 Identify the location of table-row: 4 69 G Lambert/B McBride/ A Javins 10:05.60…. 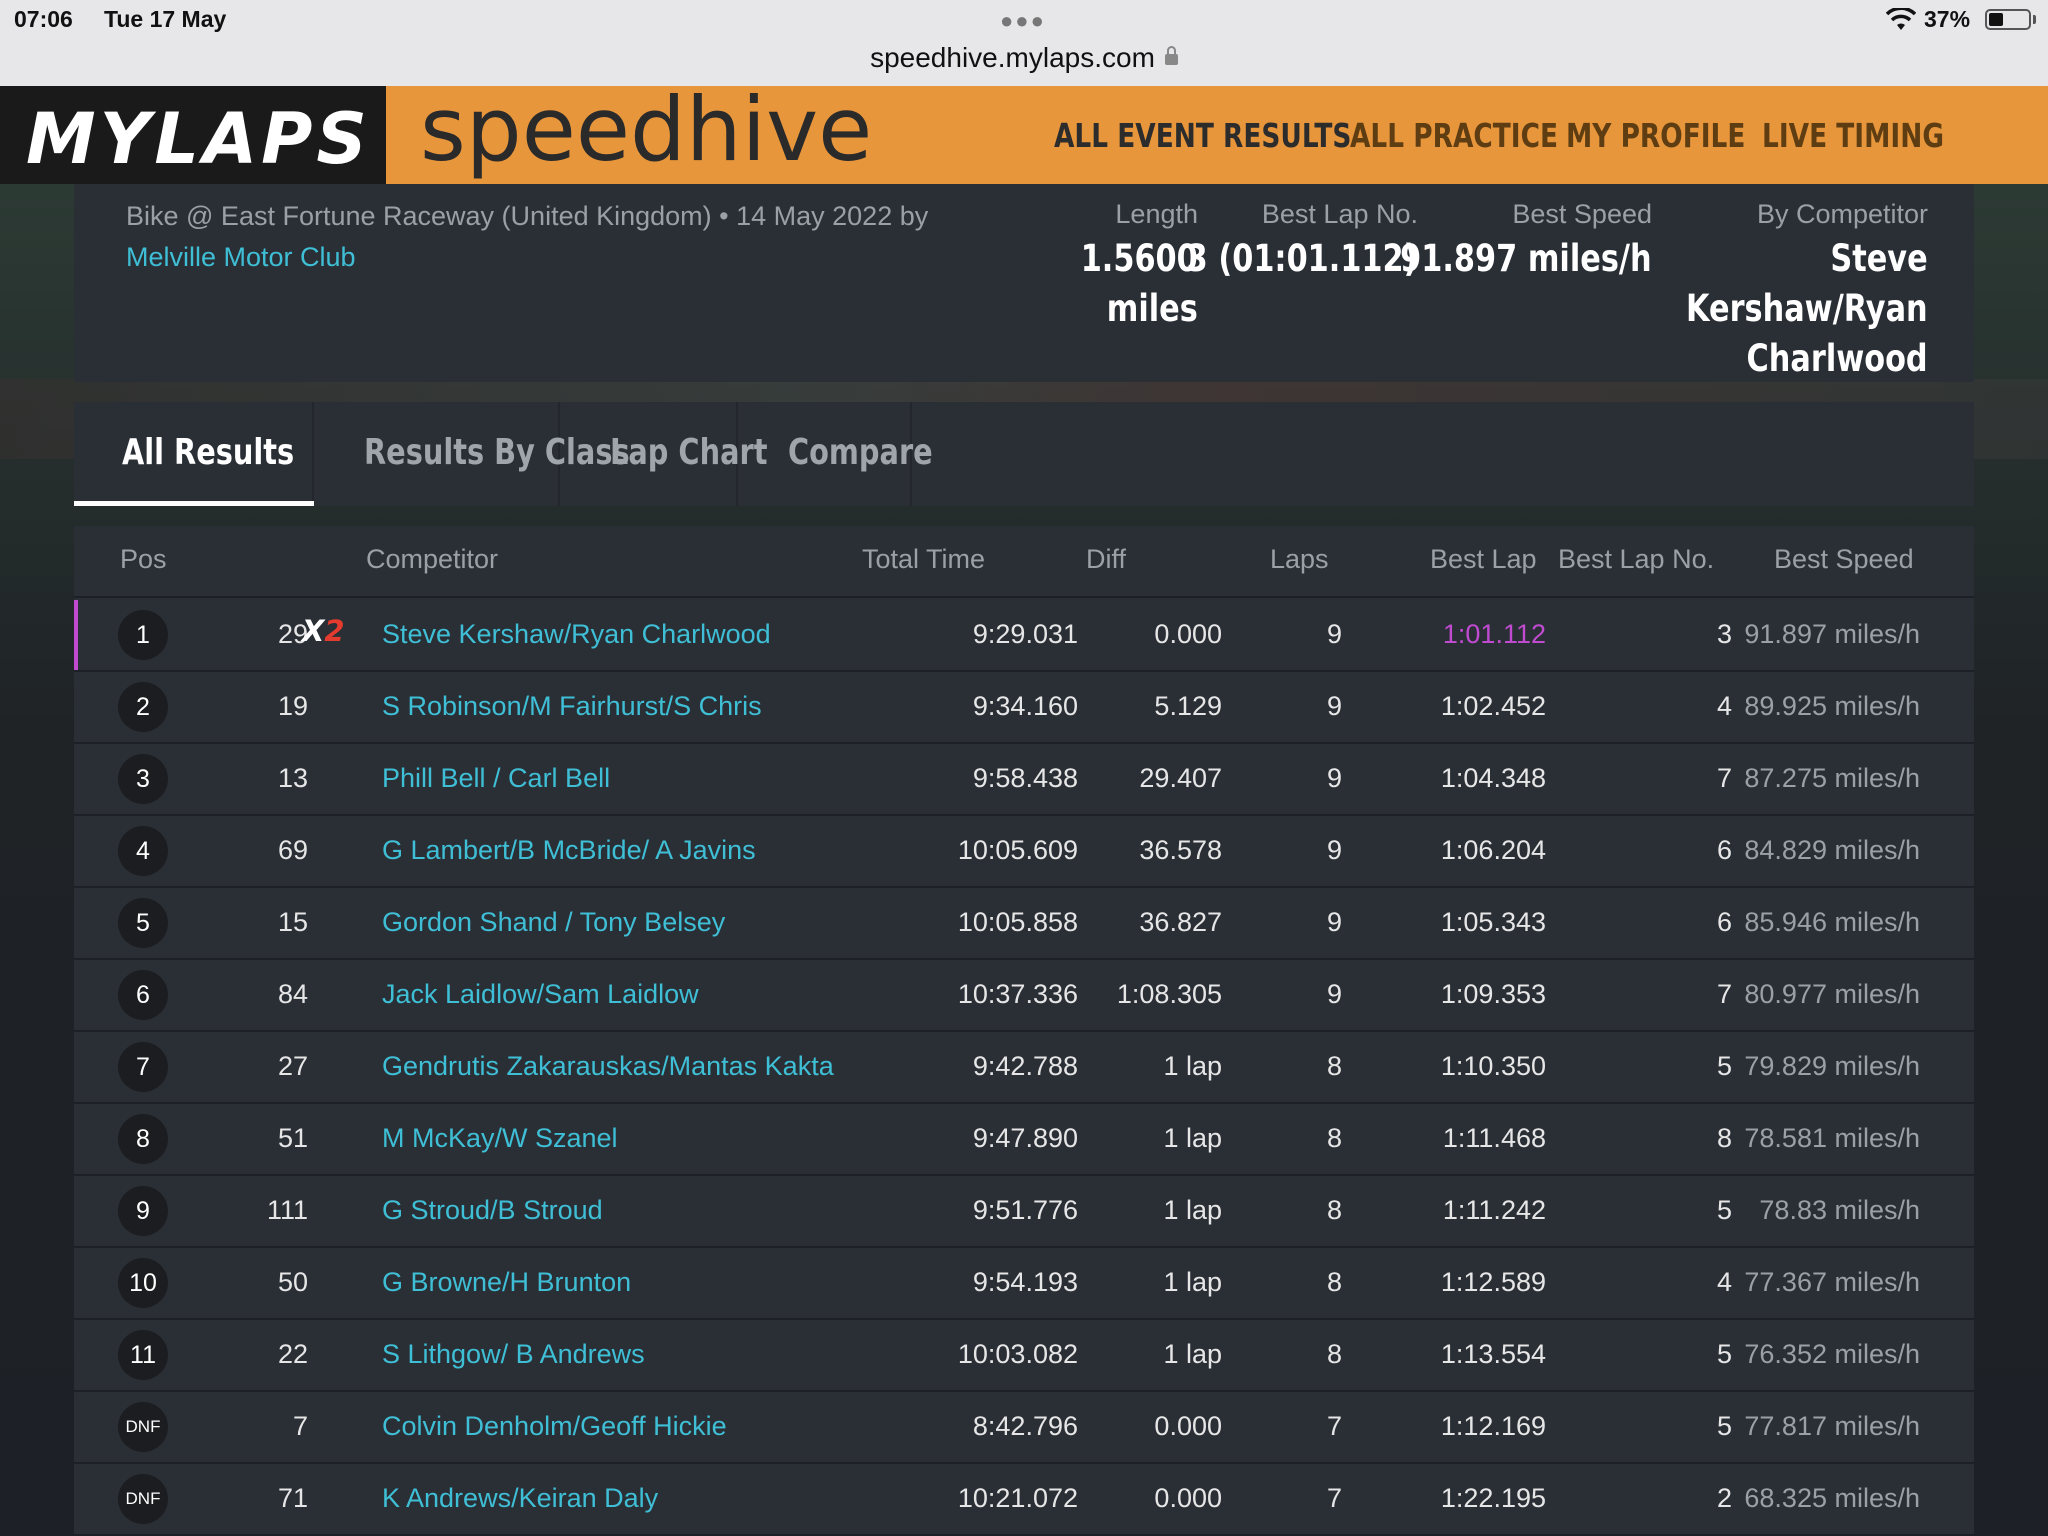
(1024, 852).